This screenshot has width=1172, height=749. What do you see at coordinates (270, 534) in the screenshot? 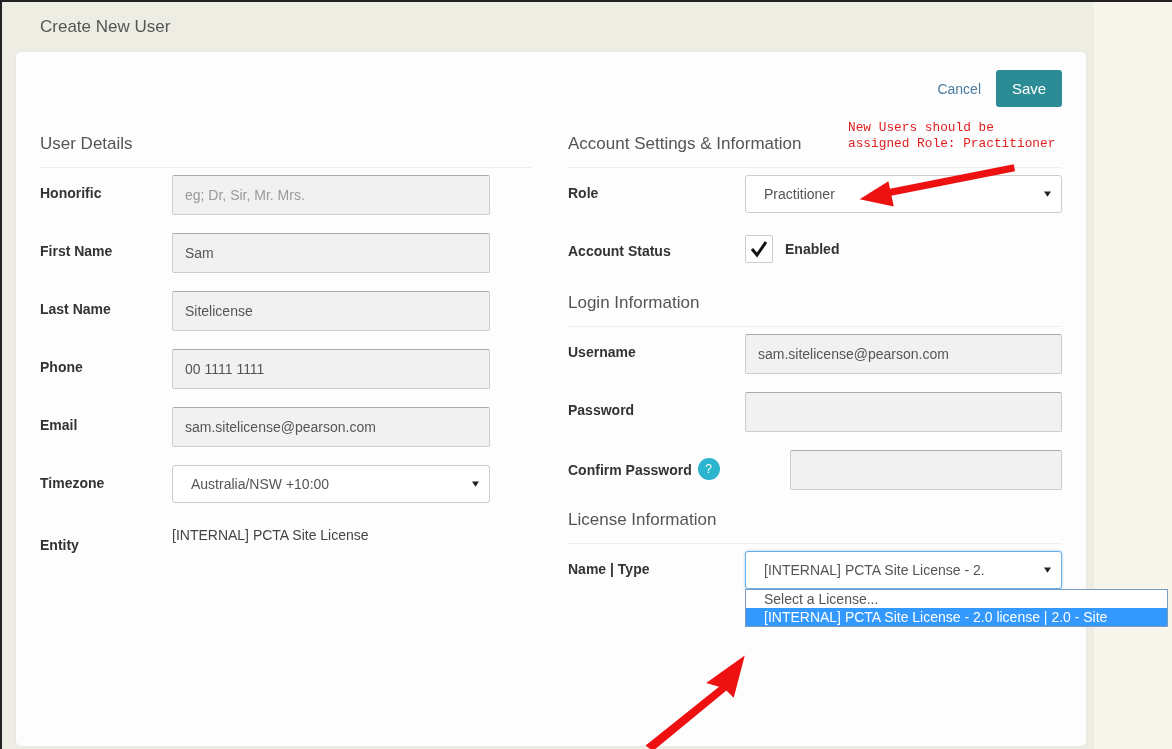
I see `field-value: [INTERNAL] PCTA Site License` at bounding box center [270, 534].